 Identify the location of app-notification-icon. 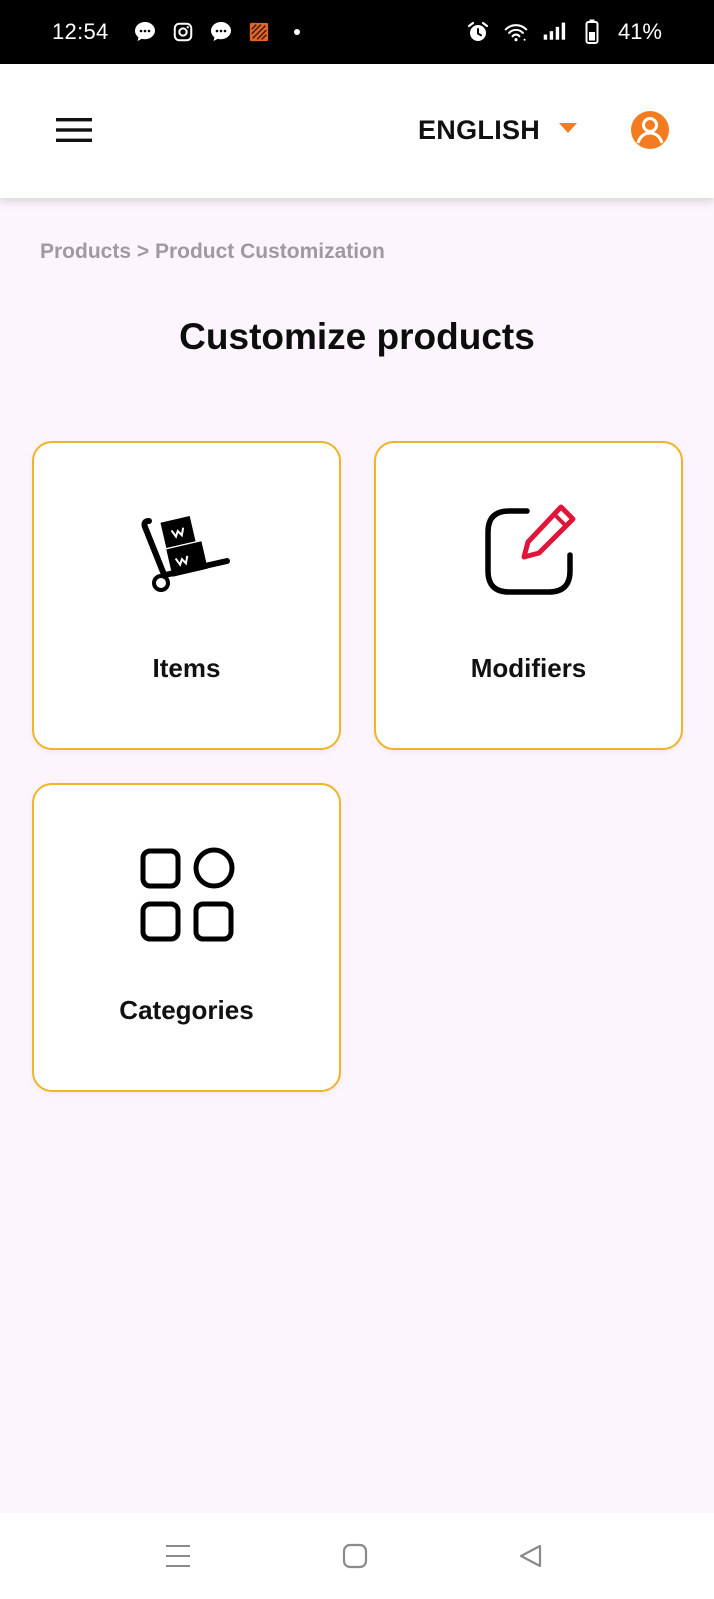
(259, 32).